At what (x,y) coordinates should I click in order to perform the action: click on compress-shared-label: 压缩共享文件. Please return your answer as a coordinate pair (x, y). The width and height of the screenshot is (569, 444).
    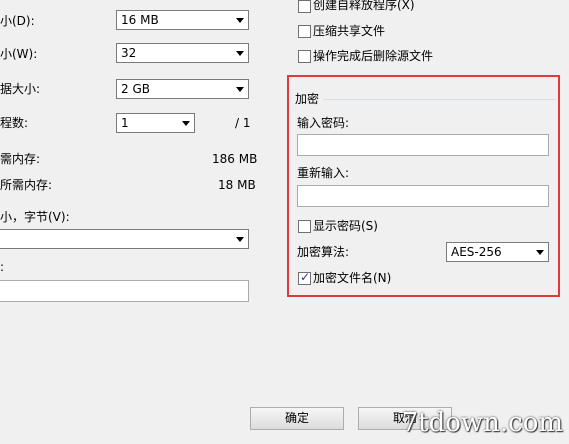
    Looking at the image, I should click on (349, 31).